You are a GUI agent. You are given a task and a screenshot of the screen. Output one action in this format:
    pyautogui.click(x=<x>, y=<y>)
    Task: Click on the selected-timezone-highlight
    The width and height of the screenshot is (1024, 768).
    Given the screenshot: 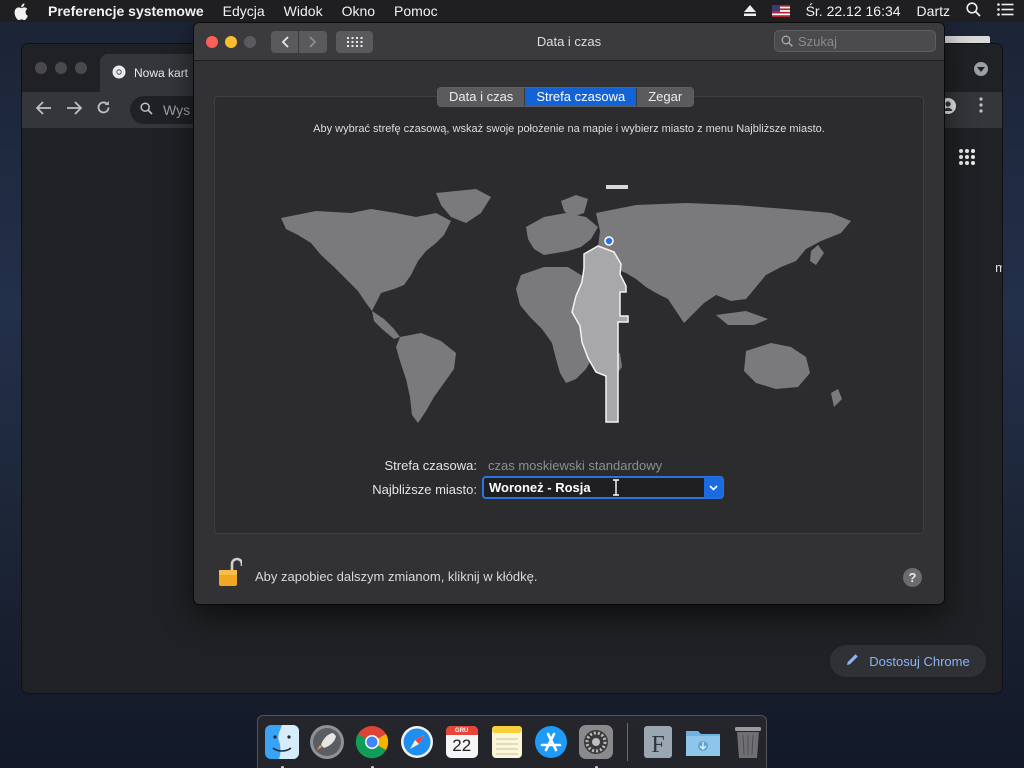 What is the action you would take?
    pyautogui.click(x=600, y=334)
    